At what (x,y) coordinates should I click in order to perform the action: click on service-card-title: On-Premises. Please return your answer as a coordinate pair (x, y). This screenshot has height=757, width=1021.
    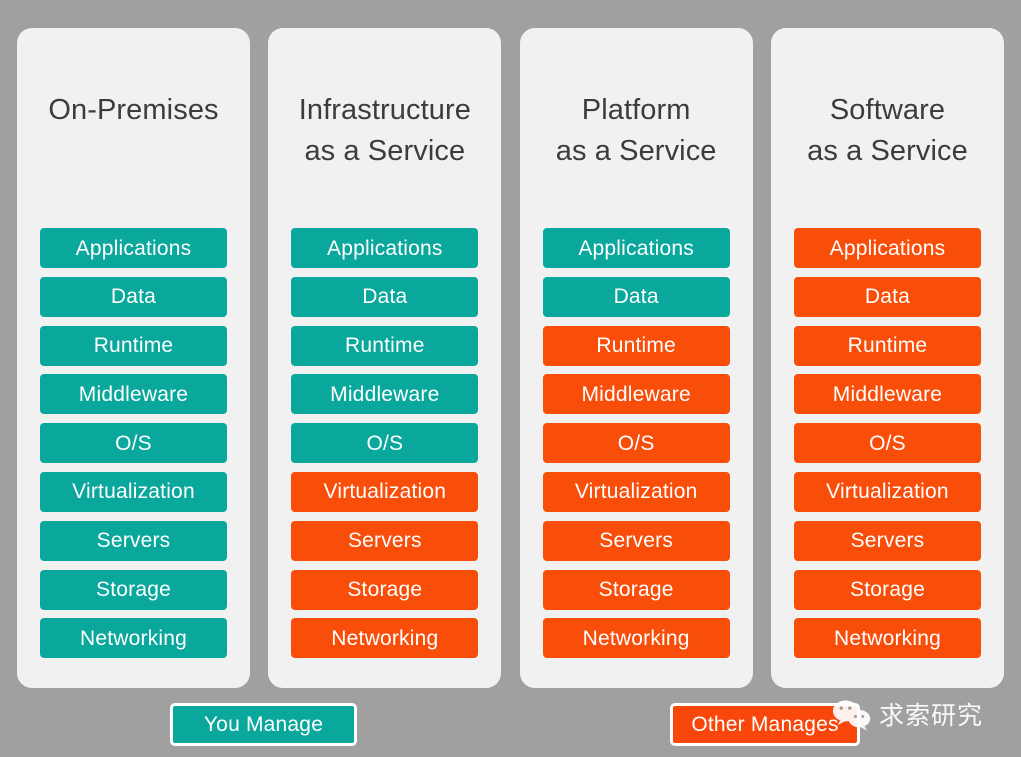
    Looking at the image, I should click on (133, 110).